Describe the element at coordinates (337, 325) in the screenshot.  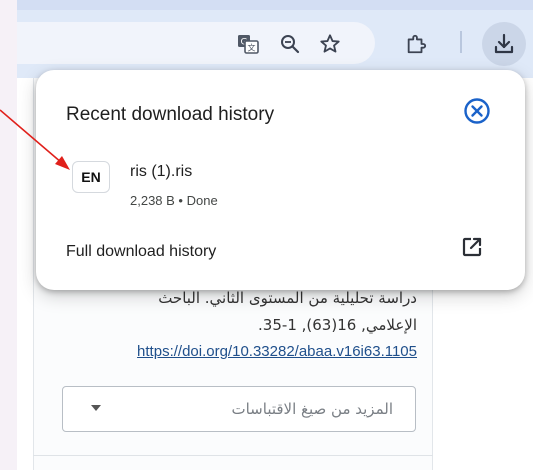
I see `citation-line-2: الإعلامي, 16(63), 1-35.` at that location.